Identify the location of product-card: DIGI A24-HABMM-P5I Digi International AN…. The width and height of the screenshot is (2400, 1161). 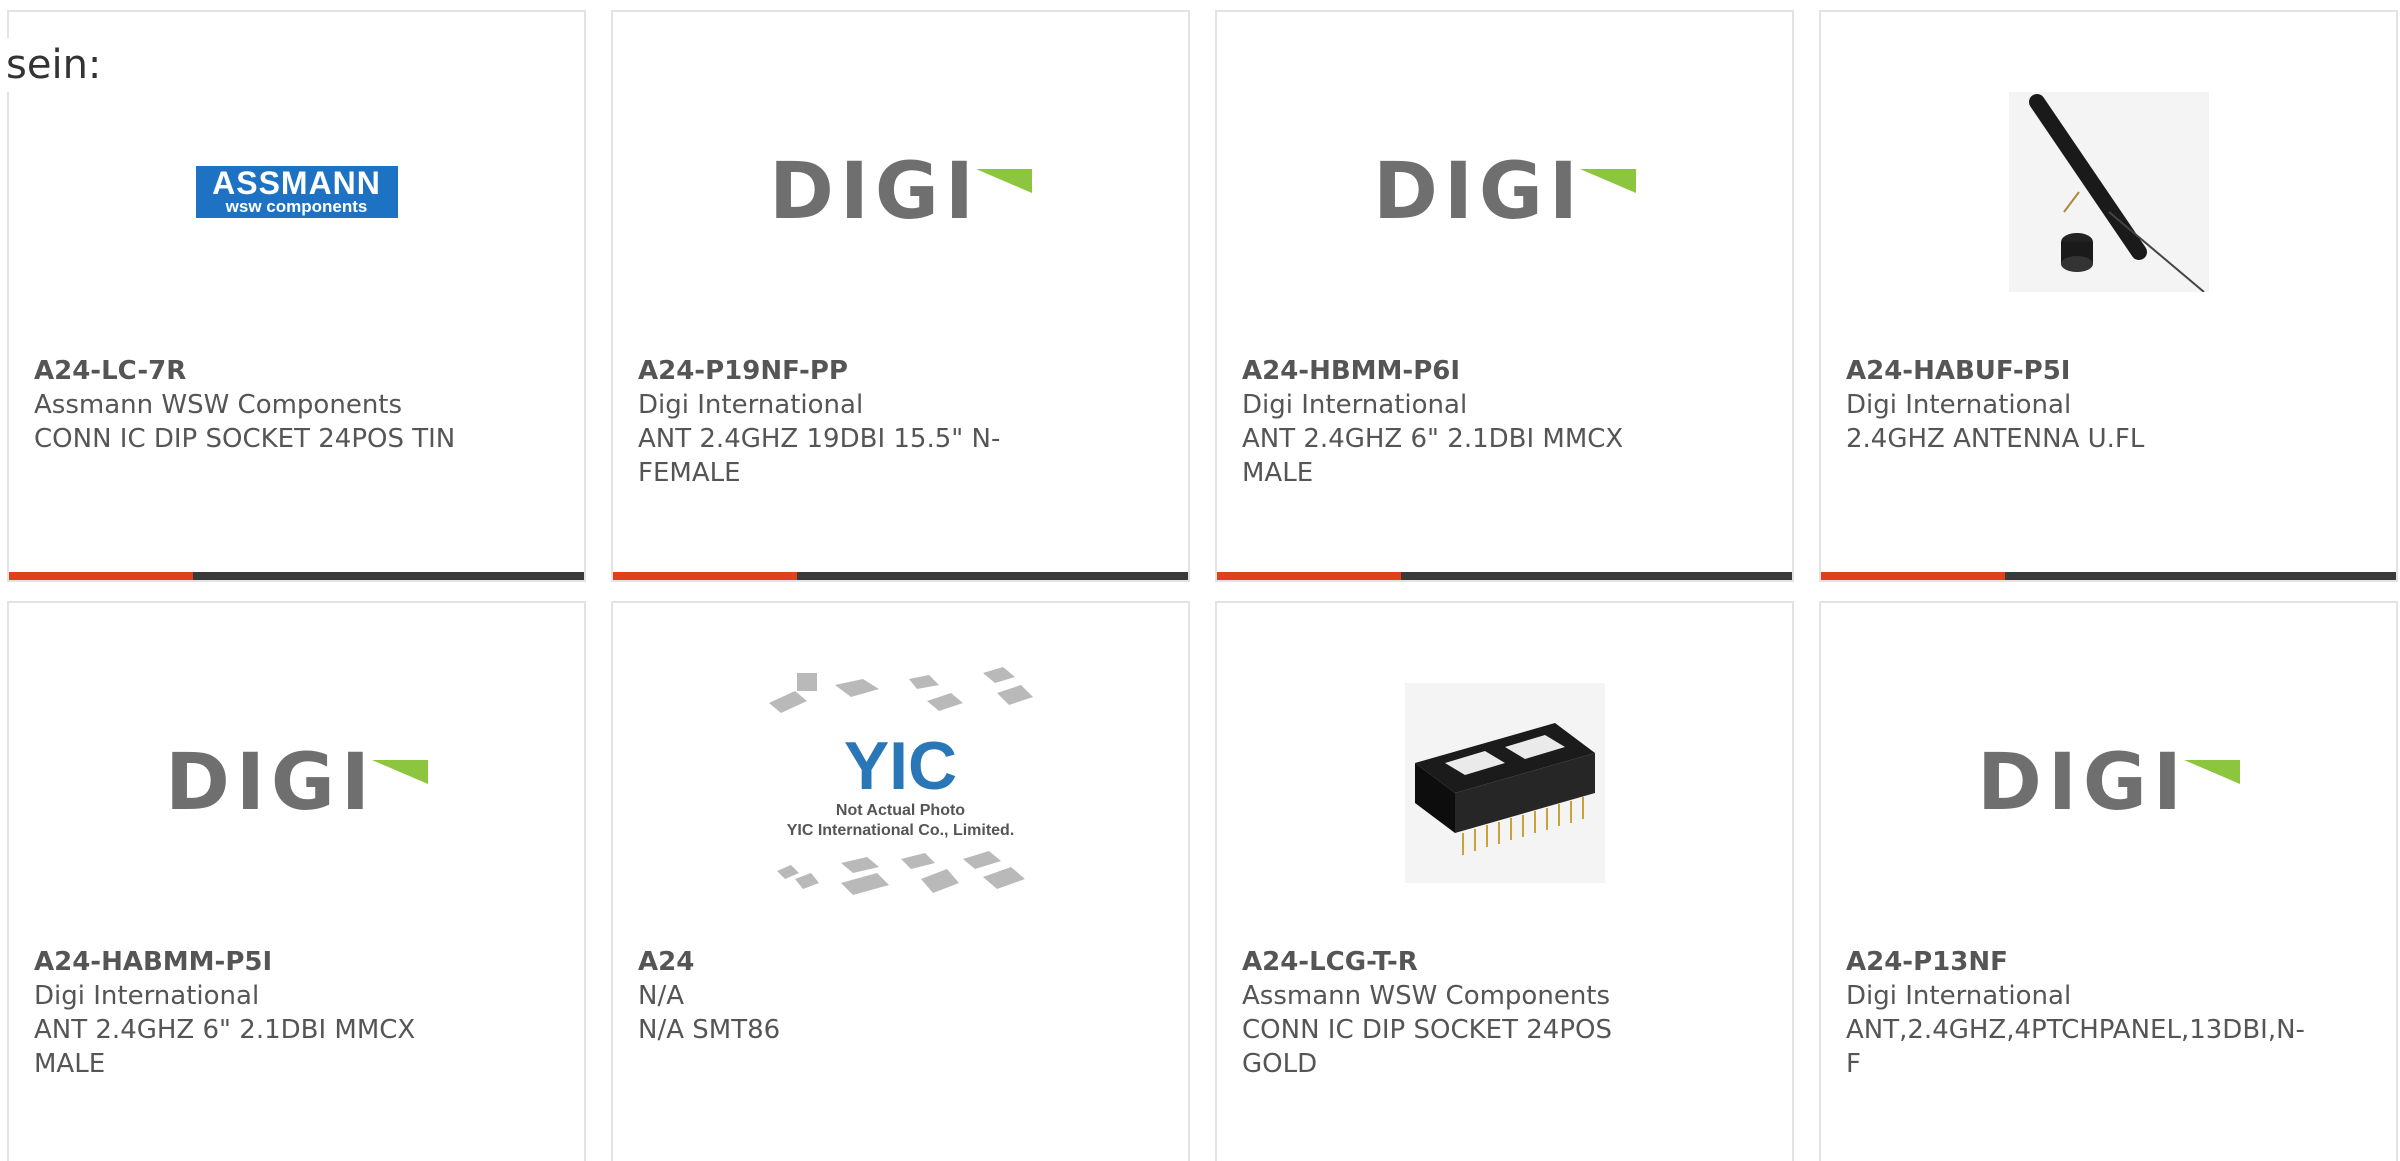
(296, 881).